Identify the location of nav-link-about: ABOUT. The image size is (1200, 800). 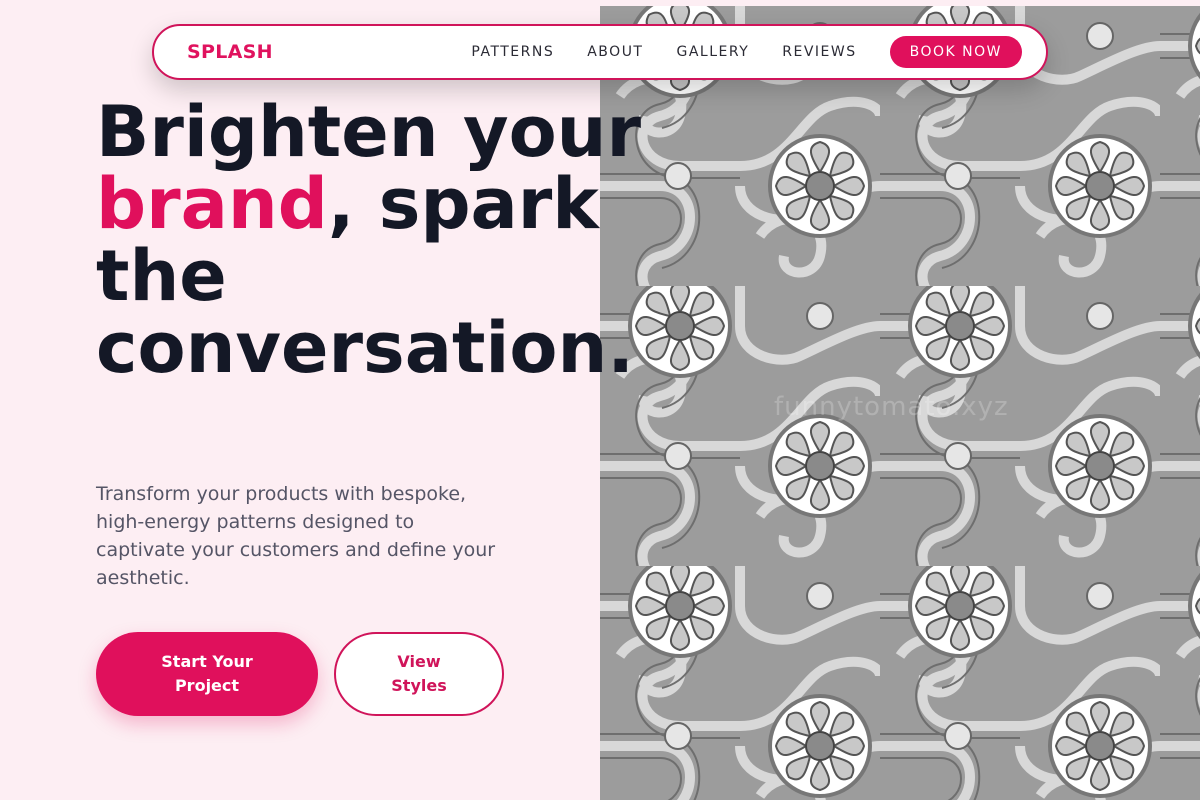
(615, 52).